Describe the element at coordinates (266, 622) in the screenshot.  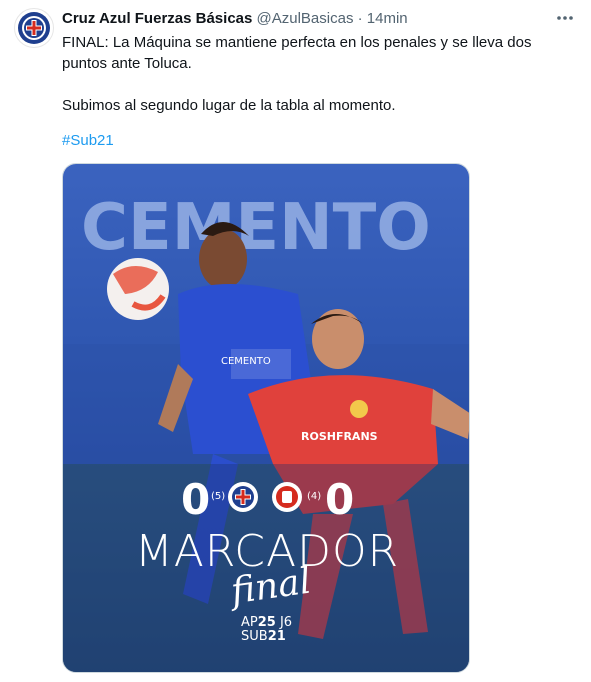
I see `tournament-ap-number: 25` at that location.